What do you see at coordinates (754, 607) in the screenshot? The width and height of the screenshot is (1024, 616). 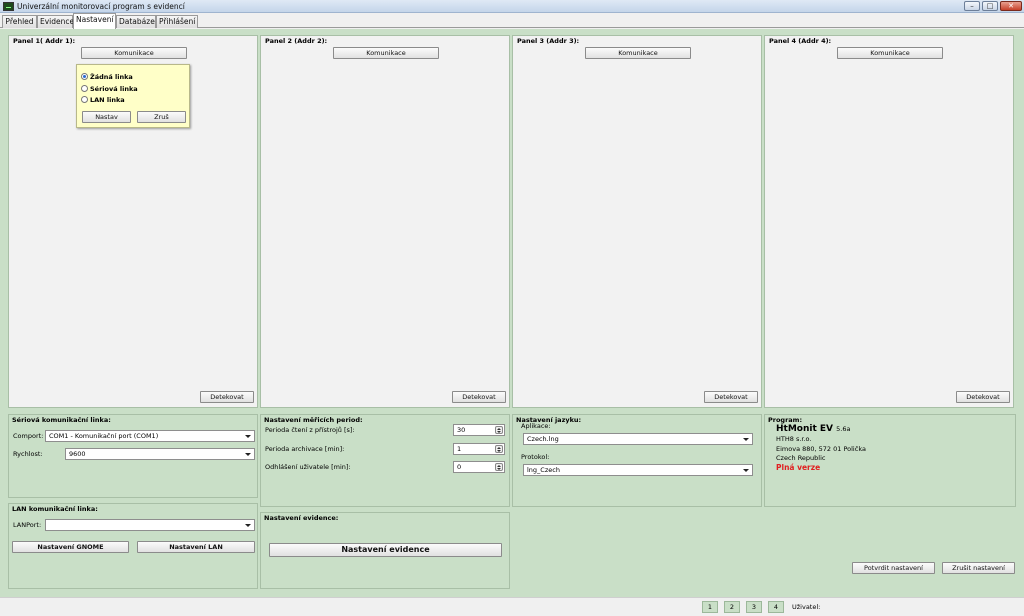 I see `page-button-3: 3` at bounding box center [754, 607].